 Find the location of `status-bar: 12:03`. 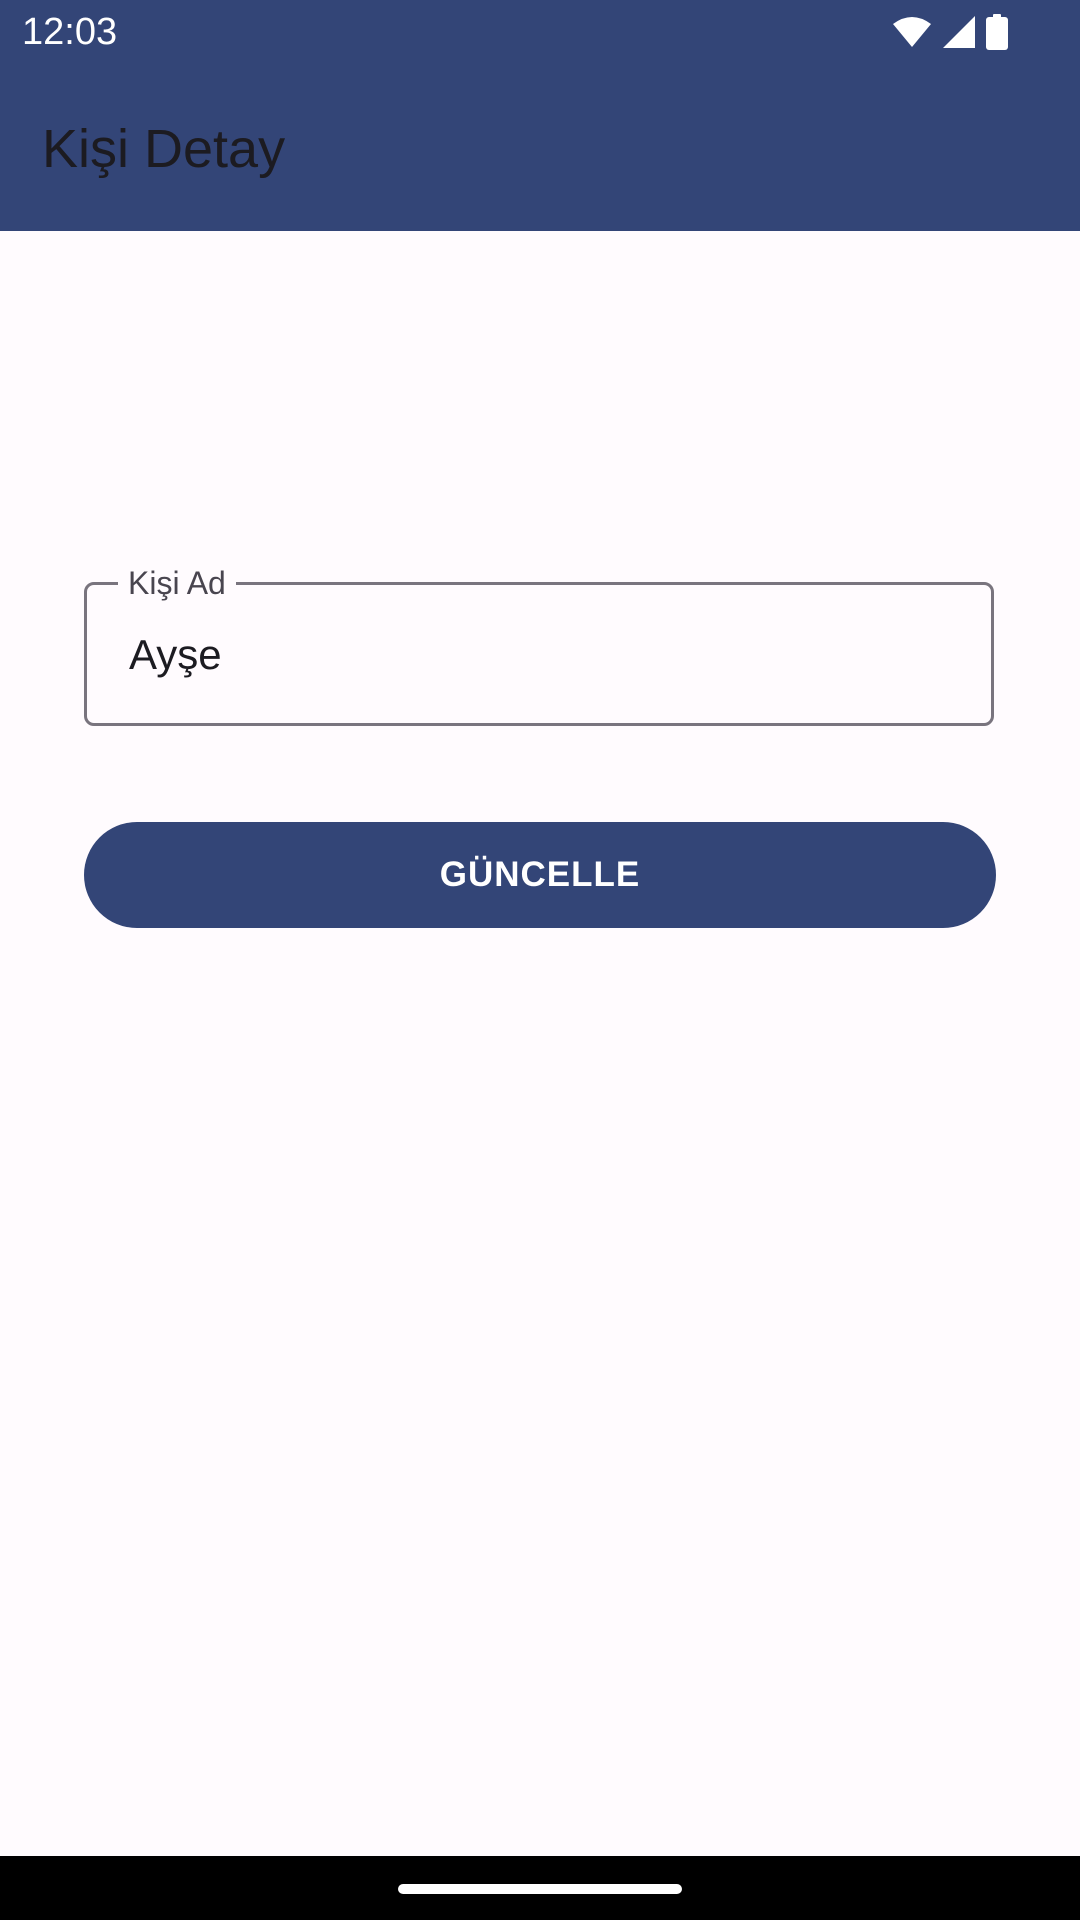

status-bar: 12:03 is located at coordinates (540, 32).